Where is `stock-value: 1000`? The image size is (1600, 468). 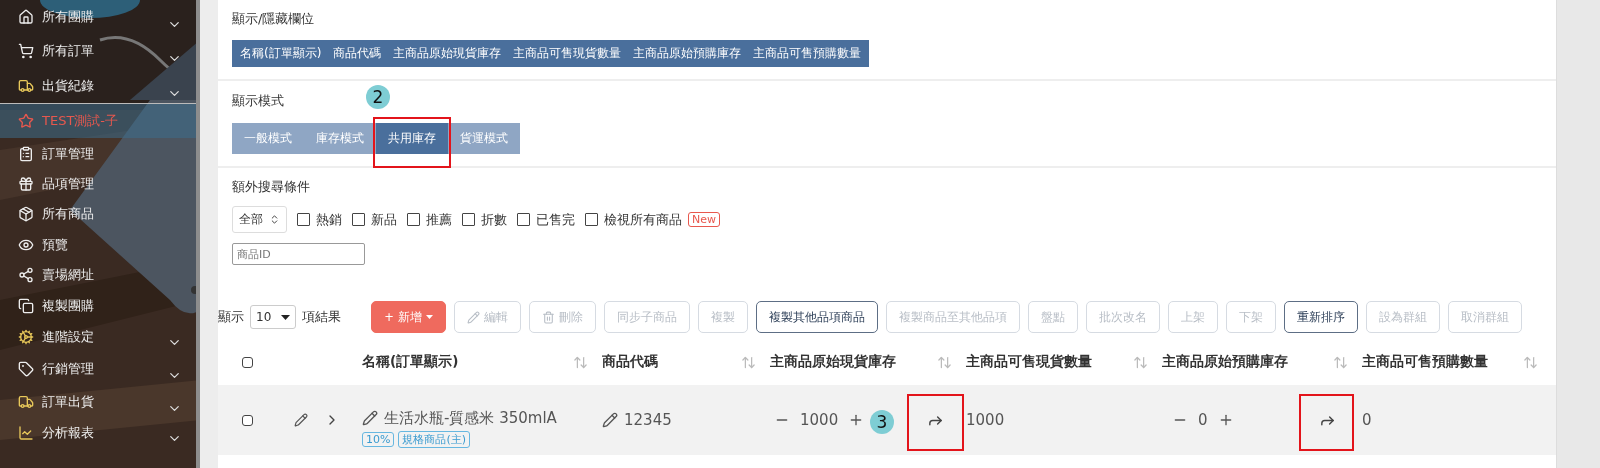
stock-value: 1000 is located at coordinates (819, 420).